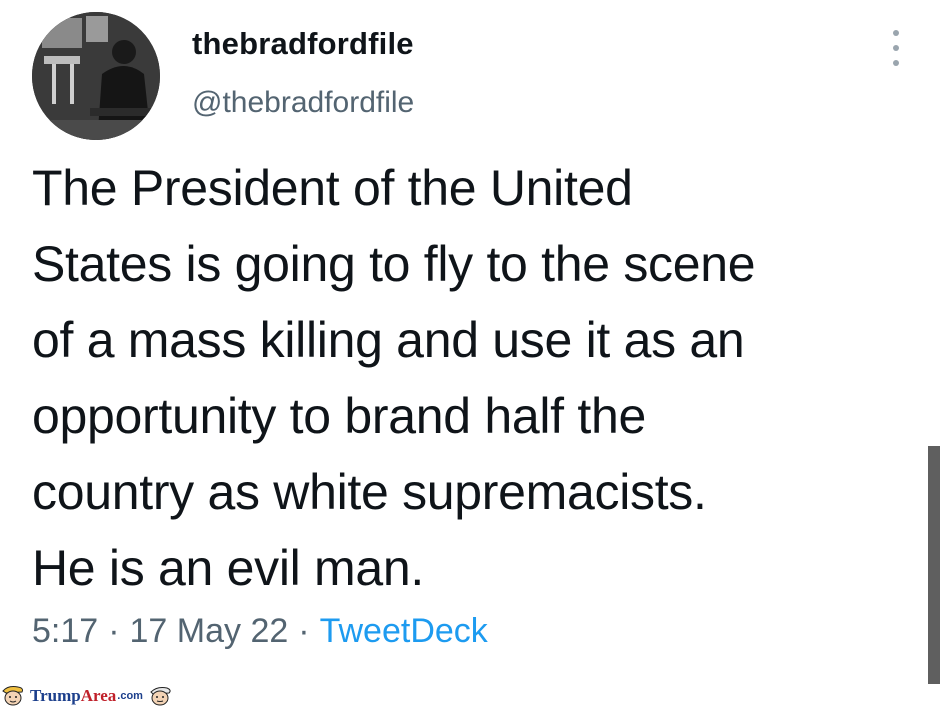  Describe the element at coordinates (934, 565) in the screenshot. I see `scrollbar` at that location.